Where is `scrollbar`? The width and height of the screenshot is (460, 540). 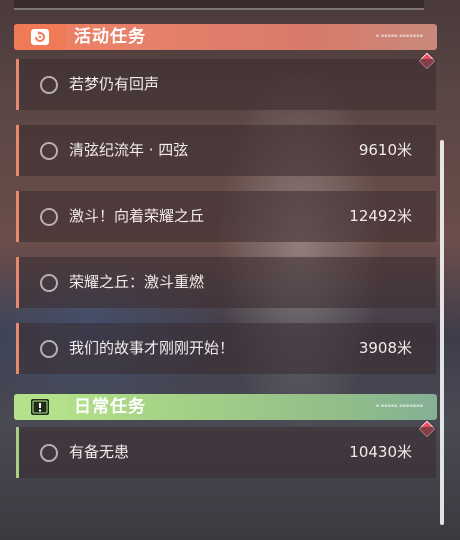 scrollbar is located at coordinates (442, 332).